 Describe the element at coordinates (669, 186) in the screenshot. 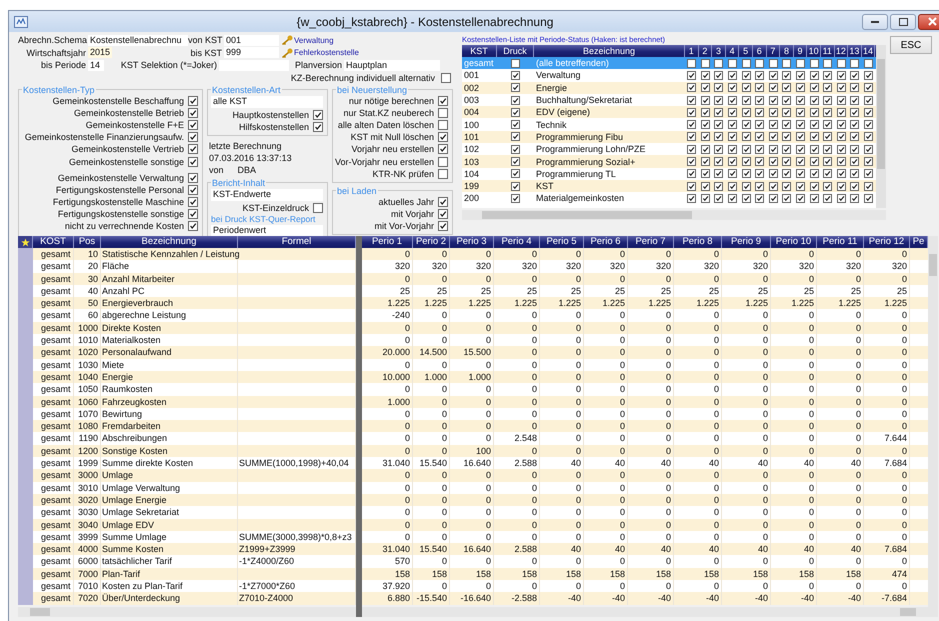

I see `list-row: 199 KST` at that location.